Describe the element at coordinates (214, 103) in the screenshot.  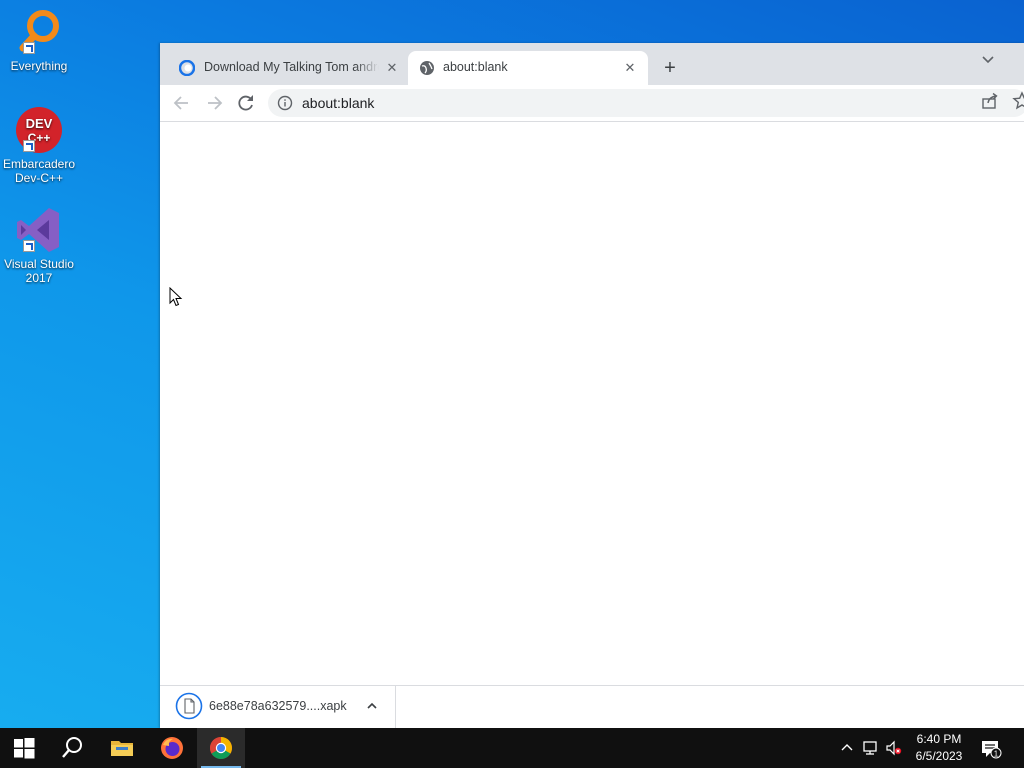
I see `forward-button` at that location.